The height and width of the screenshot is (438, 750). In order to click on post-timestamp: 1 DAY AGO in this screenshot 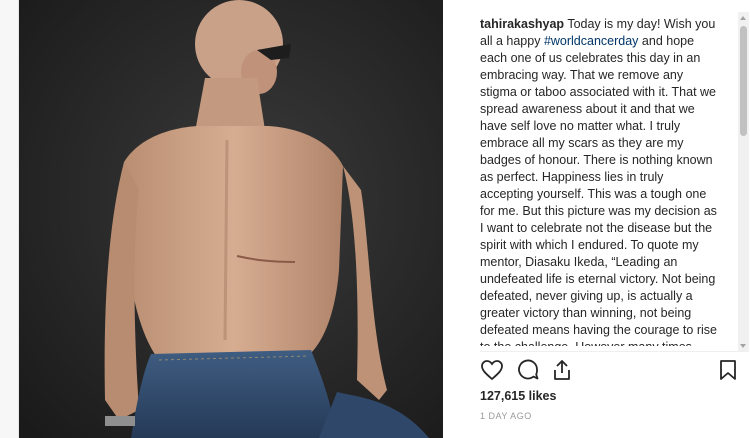, I will do `click(506, 416)`.